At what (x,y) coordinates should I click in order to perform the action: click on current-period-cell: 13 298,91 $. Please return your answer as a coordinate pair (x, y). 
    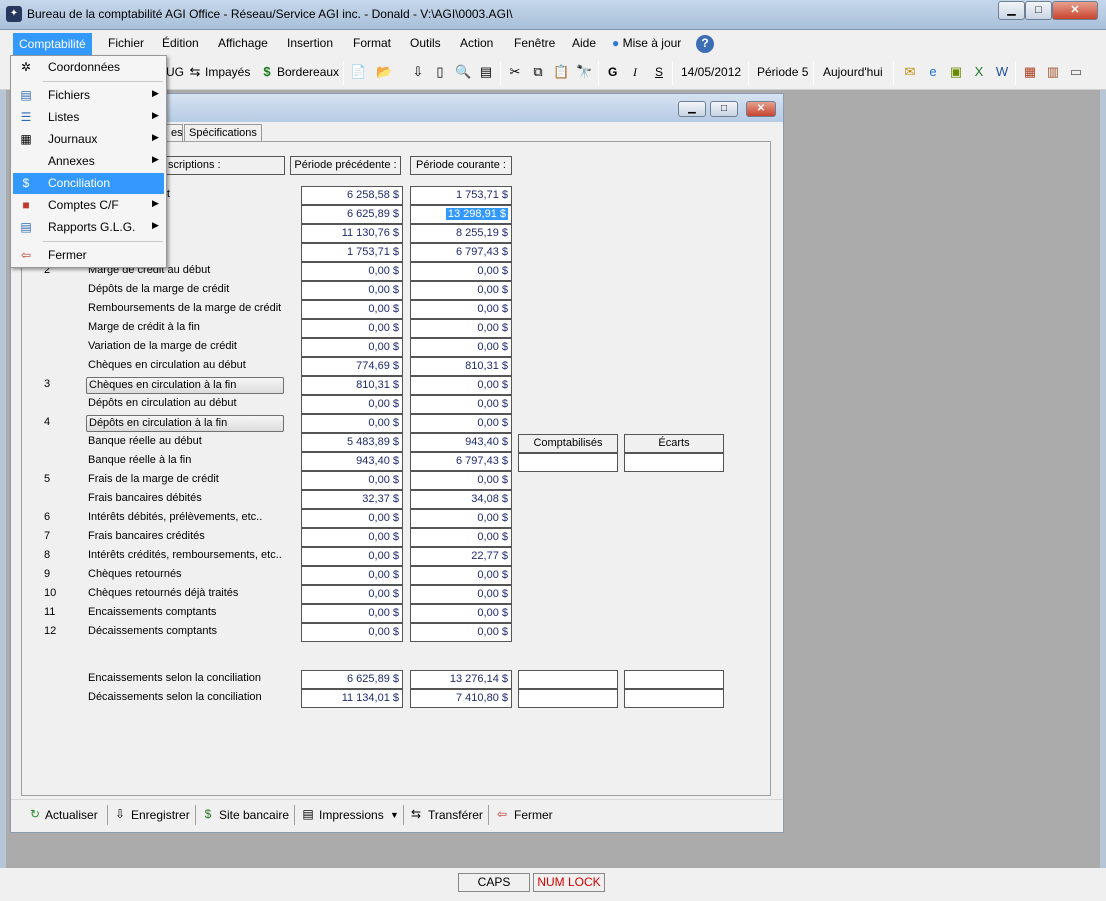
    Looking at the image, I should click on (461, 214).